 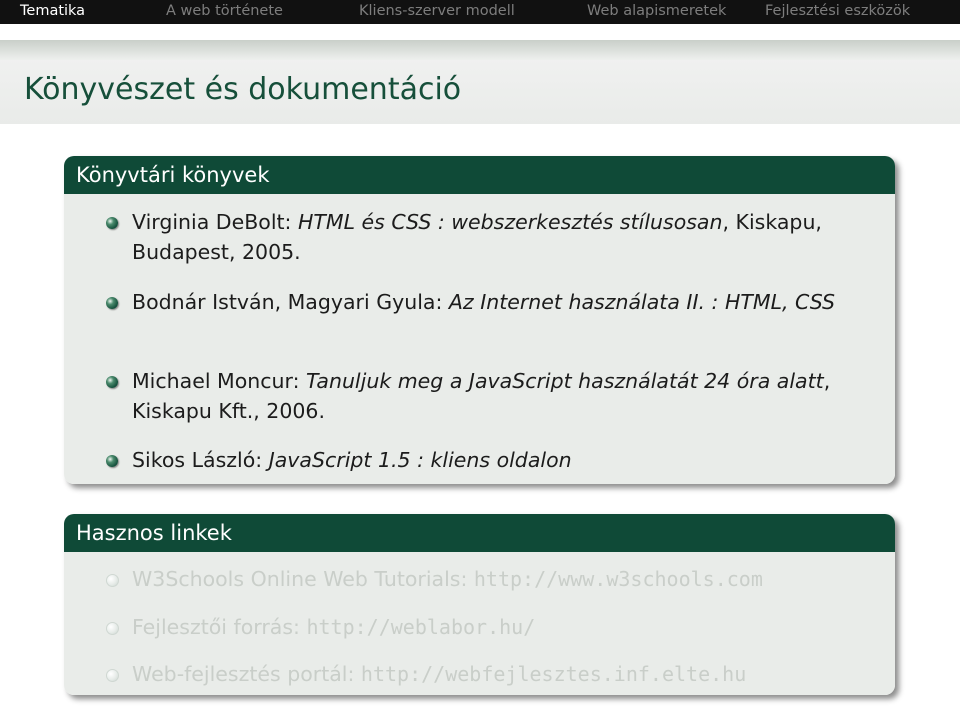 I want to click on books-block-title: Könyvtári könyvek, so click(x=479, y=175).